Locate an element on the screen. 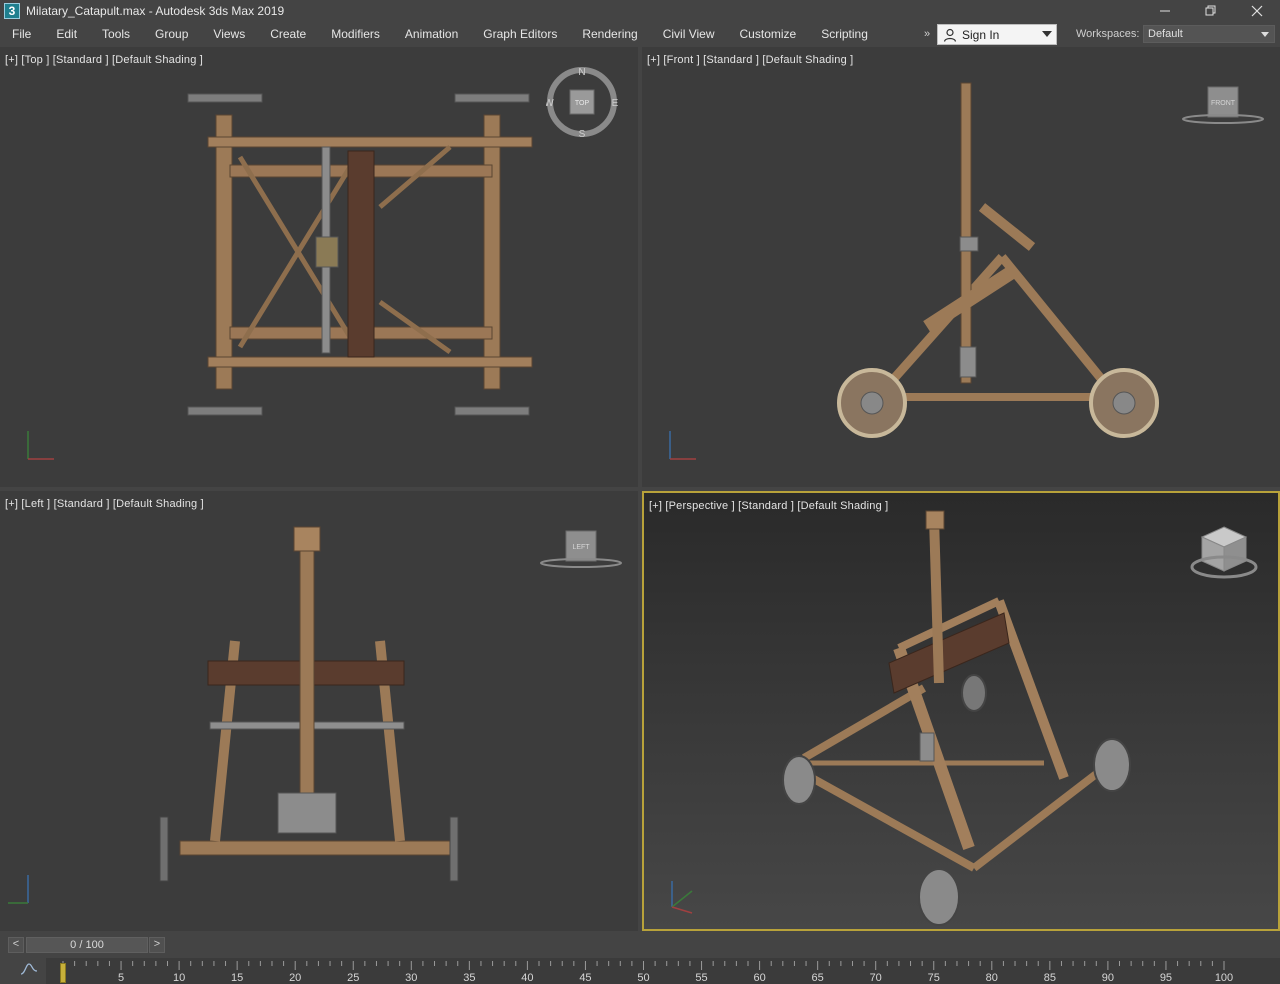 The height and width of the screenshot is (984, 1280). catapult-perspective-view is located at coordinates (956, 718).